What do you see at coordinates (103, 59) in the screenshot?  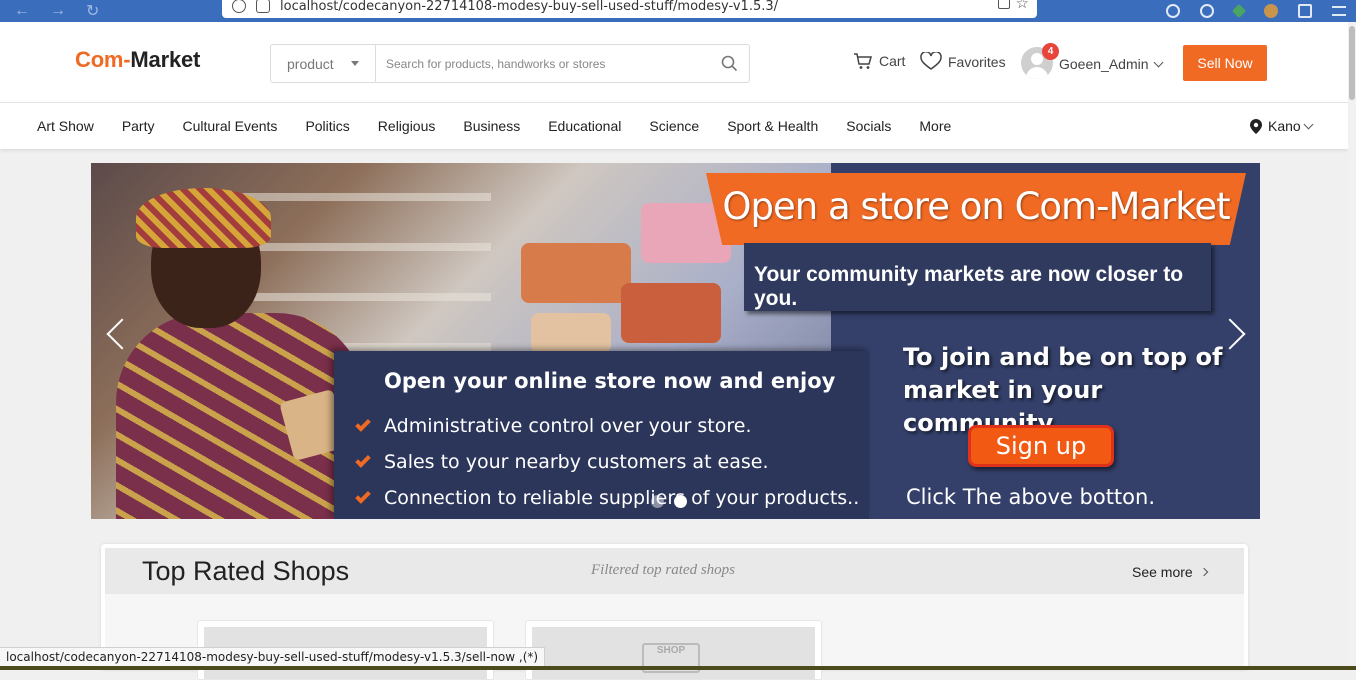 I see `logo-part-1: Com-` at bounding box center [103, 59].